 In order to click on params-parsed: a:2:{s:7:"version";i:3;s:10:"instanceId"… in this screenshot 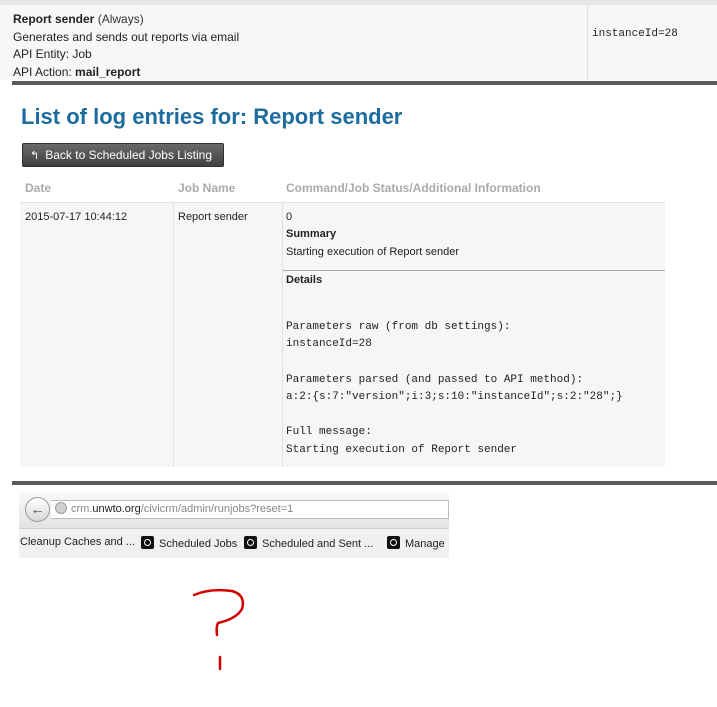, I will do `click(454, 397)`.